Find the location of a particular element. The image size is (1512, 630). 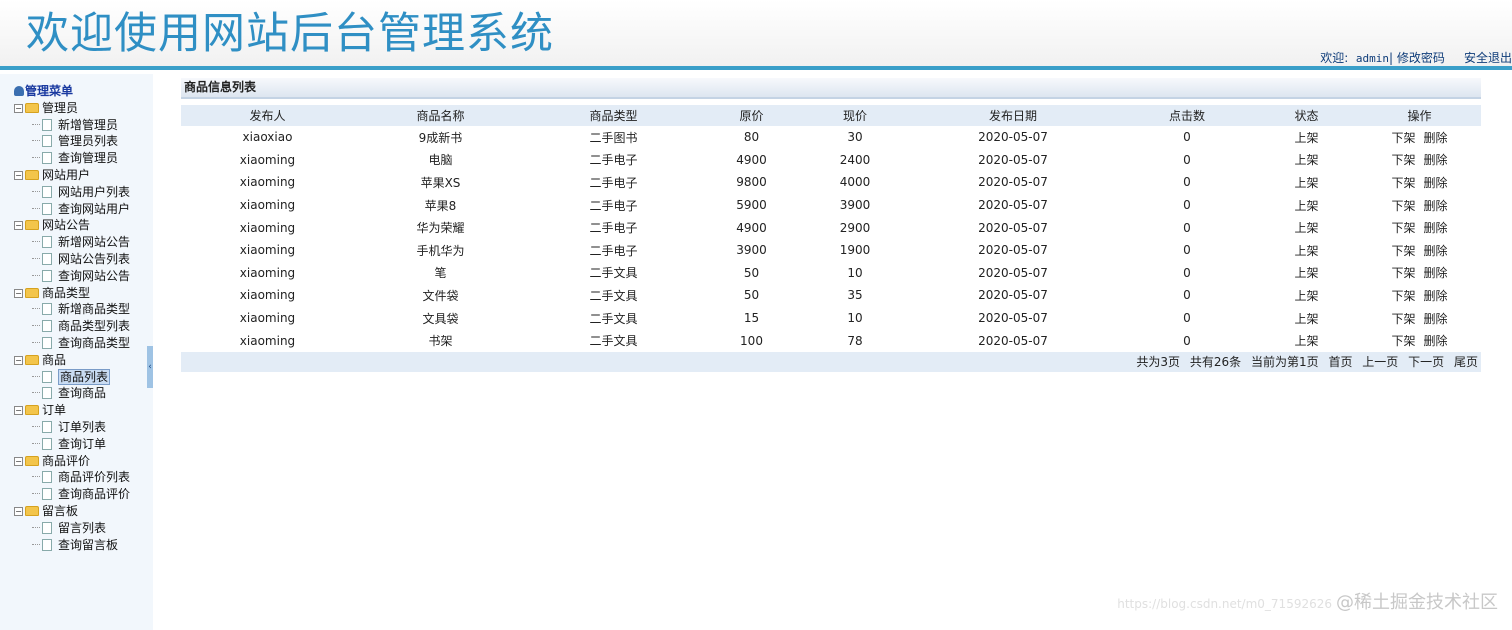

menu-group-label: 管理员 is located at coordinates (60, 107).